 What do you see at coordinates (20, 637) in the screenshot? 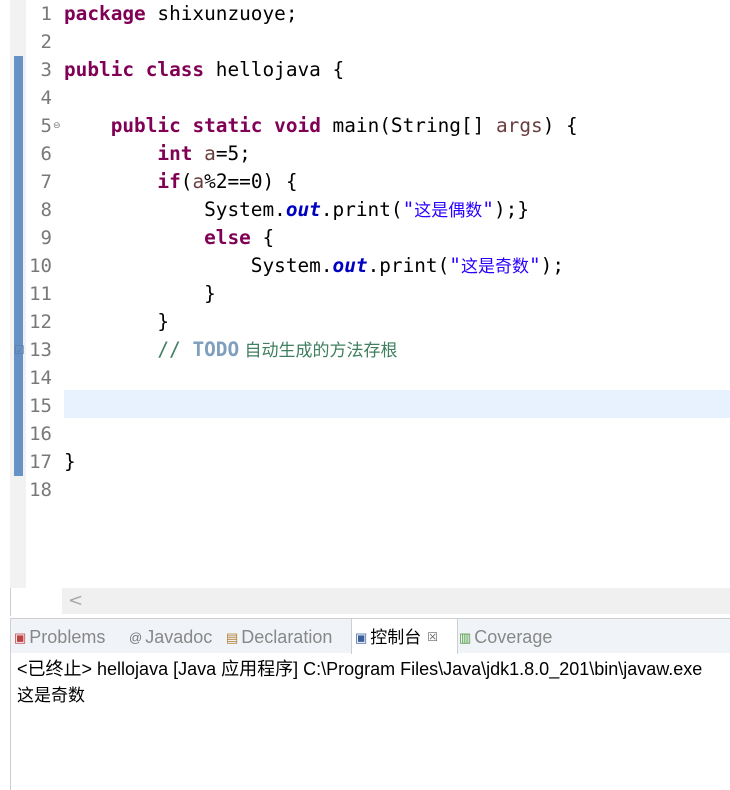
I see `problems-icon: ▣` at bounding box center [20, 637].